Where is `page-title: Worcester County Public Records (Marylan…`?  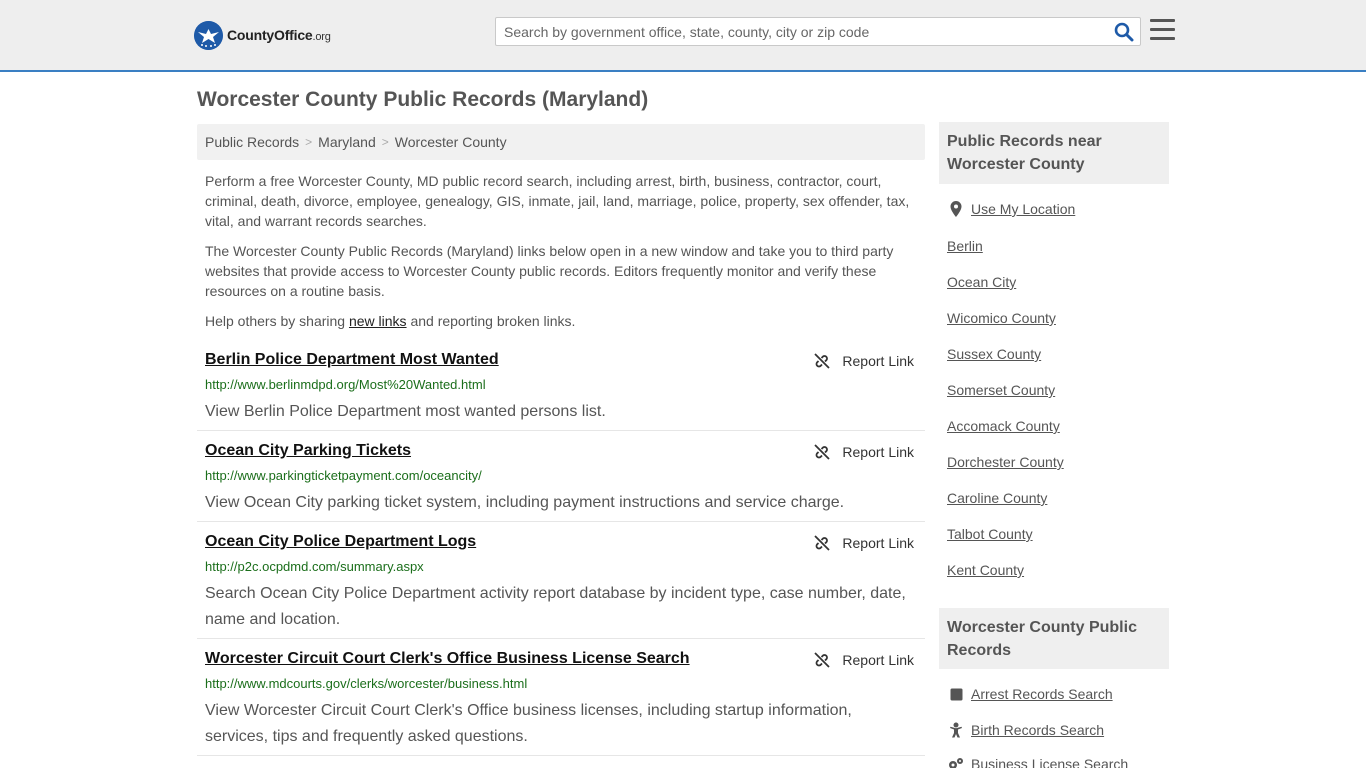 page-title: Worcester County Public Records (Marylan… is located at coordinates (423, 99).